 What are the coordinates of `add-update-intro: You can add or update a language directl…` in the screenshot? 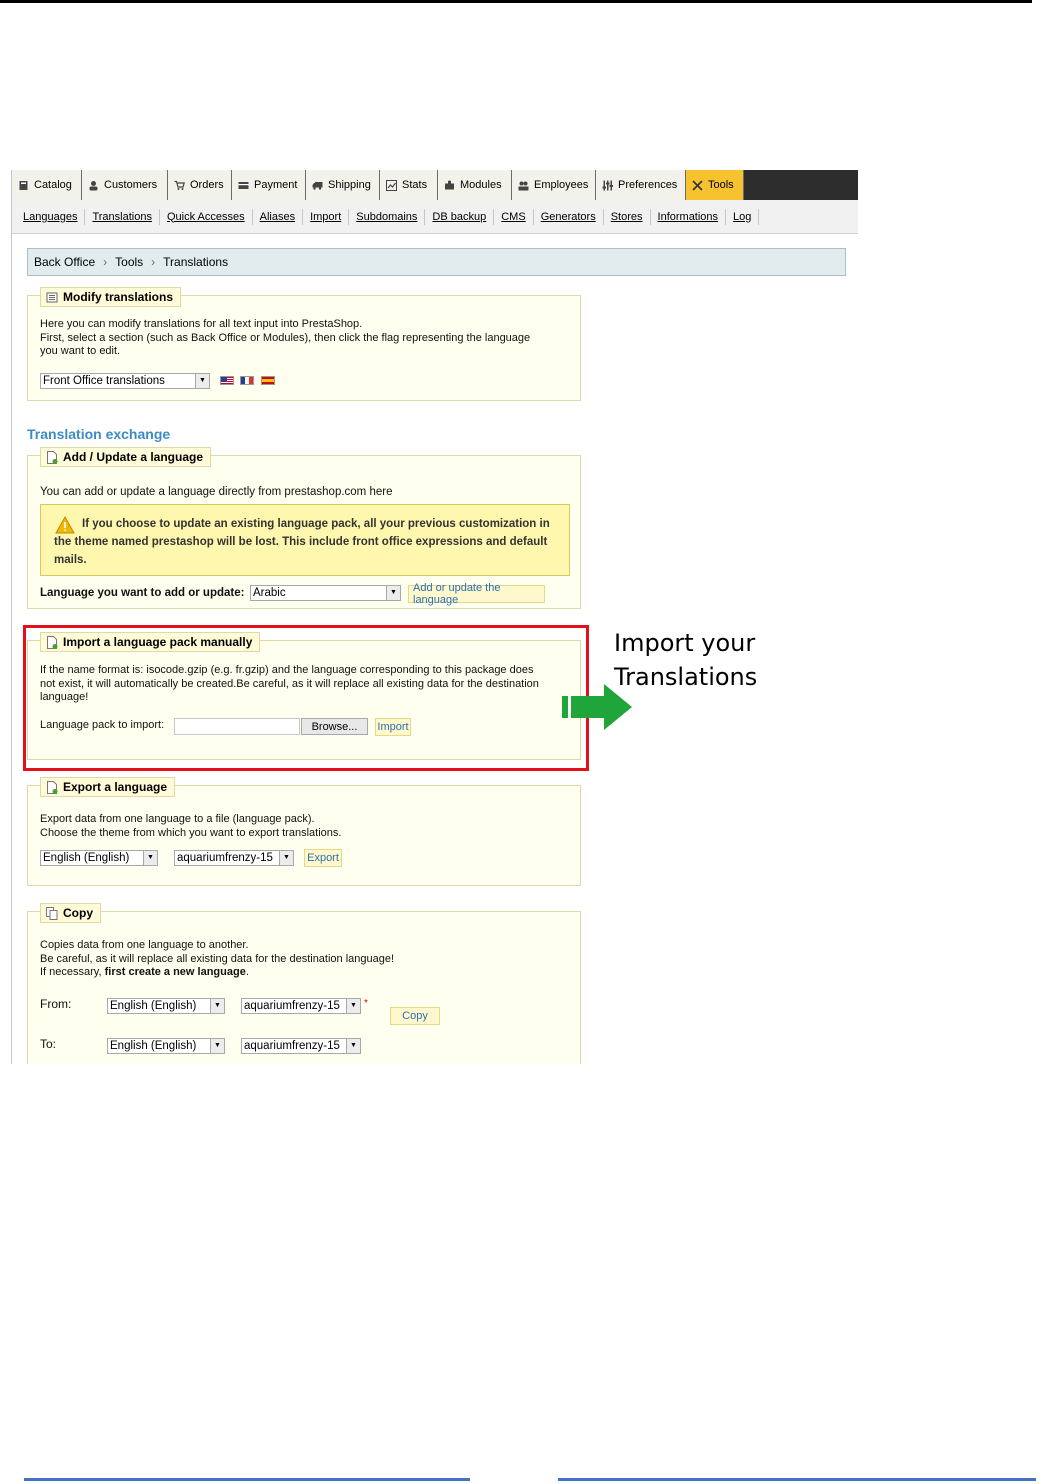 It's located at (216, 492).